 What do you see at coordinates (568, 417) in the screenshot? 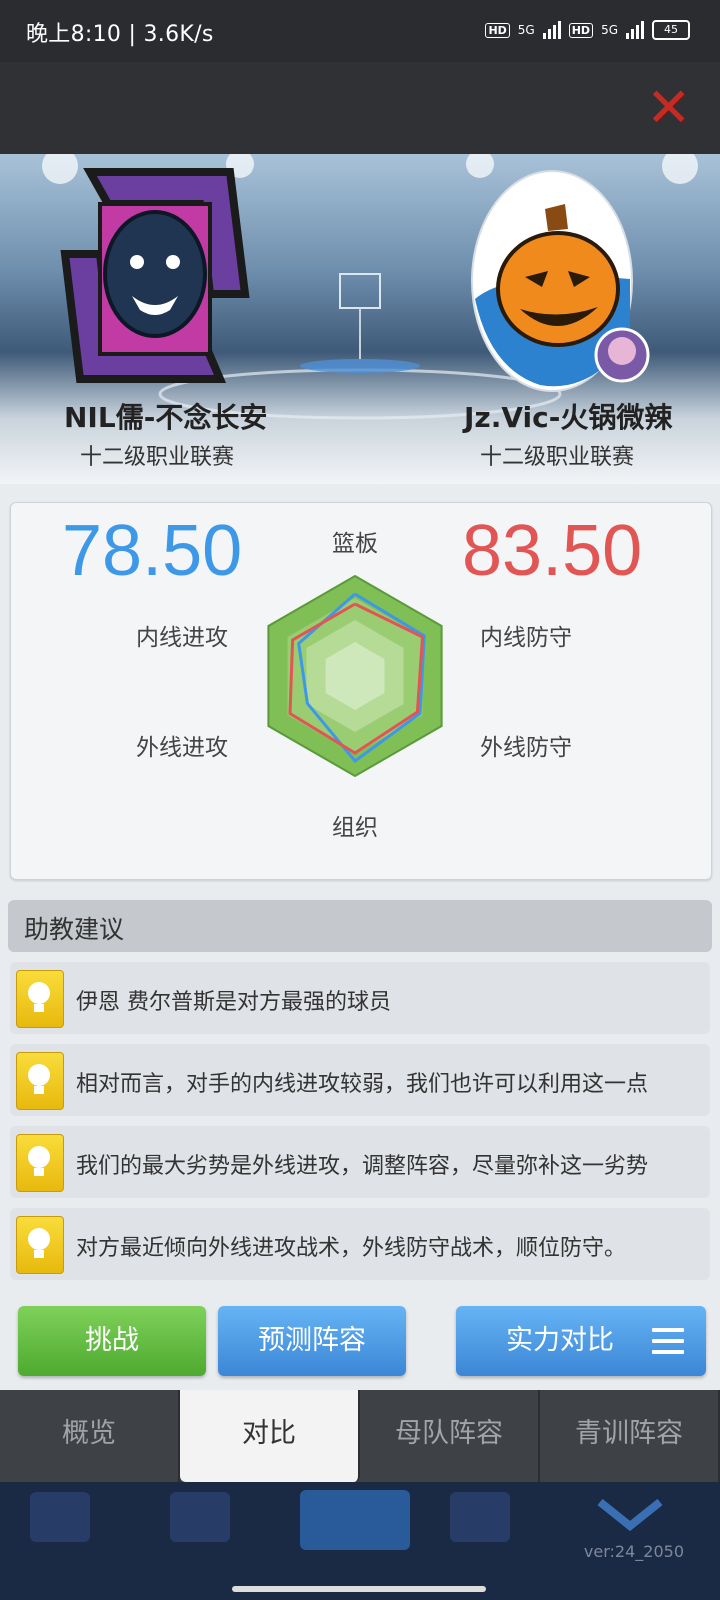
I see `away-team-name: Jz.Vic-火锅微辣` at bounding box center [568, 417].